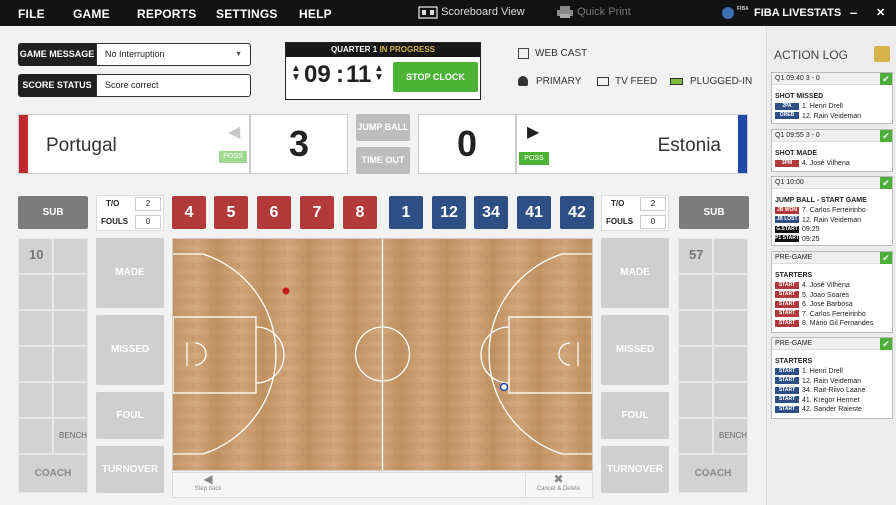 The width and height of the screenshot is (896, 505). What do you see at coordinates (635, 273) in the screenshot?
I see `away-made-button: MADE` at bounding box center [635, 273].